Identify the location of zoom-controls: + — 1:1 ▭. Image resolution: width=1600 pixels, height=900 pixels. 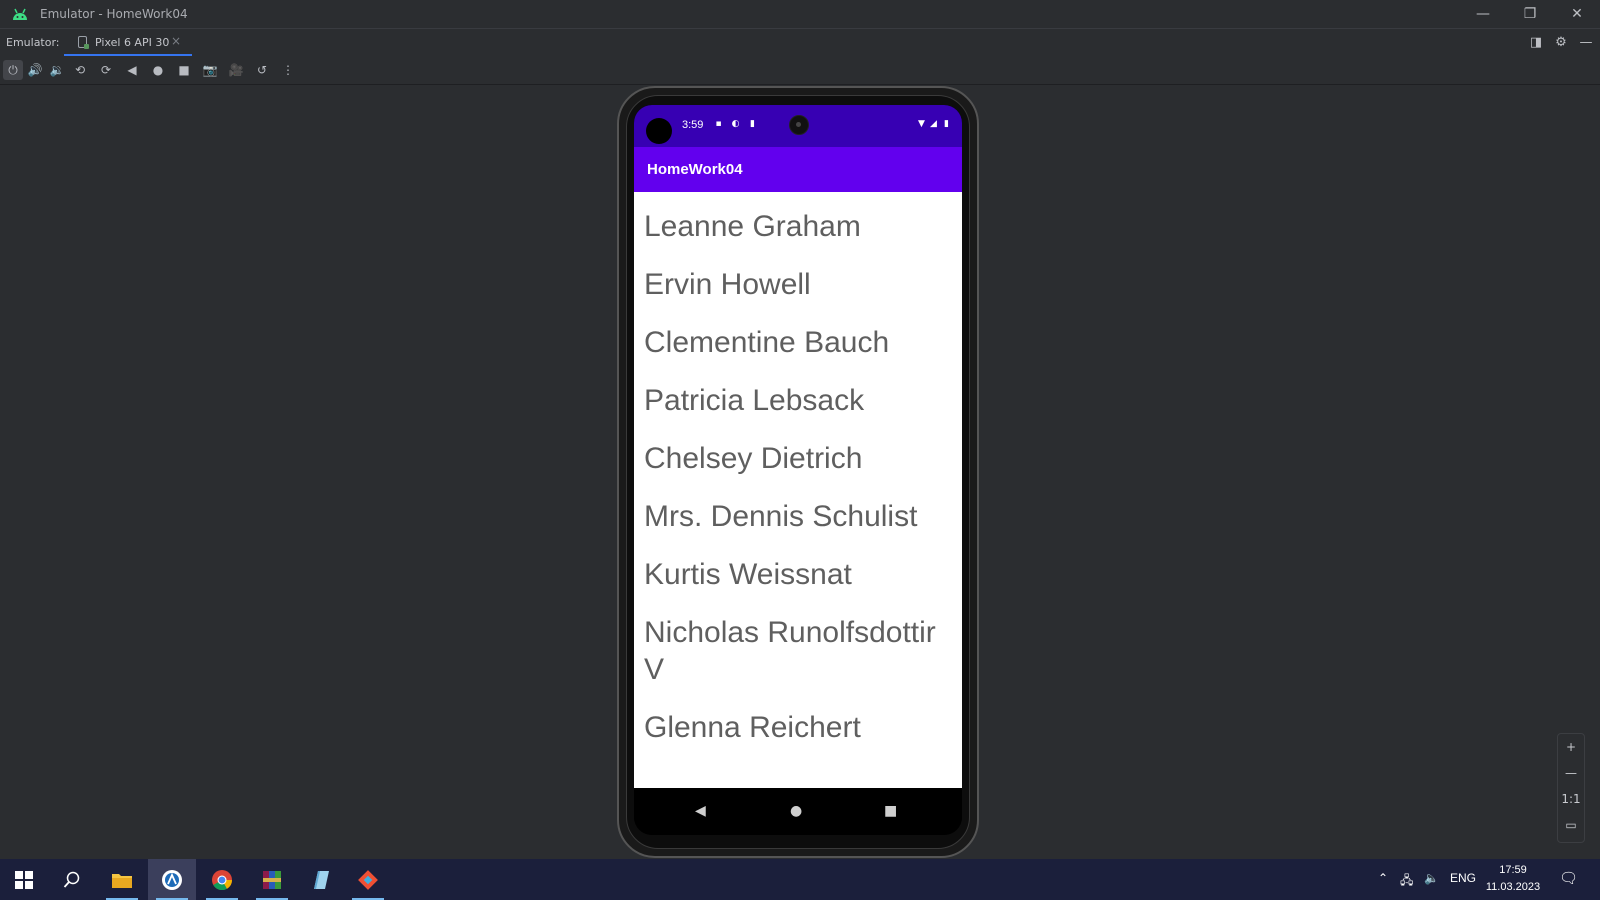
(1571, 788).